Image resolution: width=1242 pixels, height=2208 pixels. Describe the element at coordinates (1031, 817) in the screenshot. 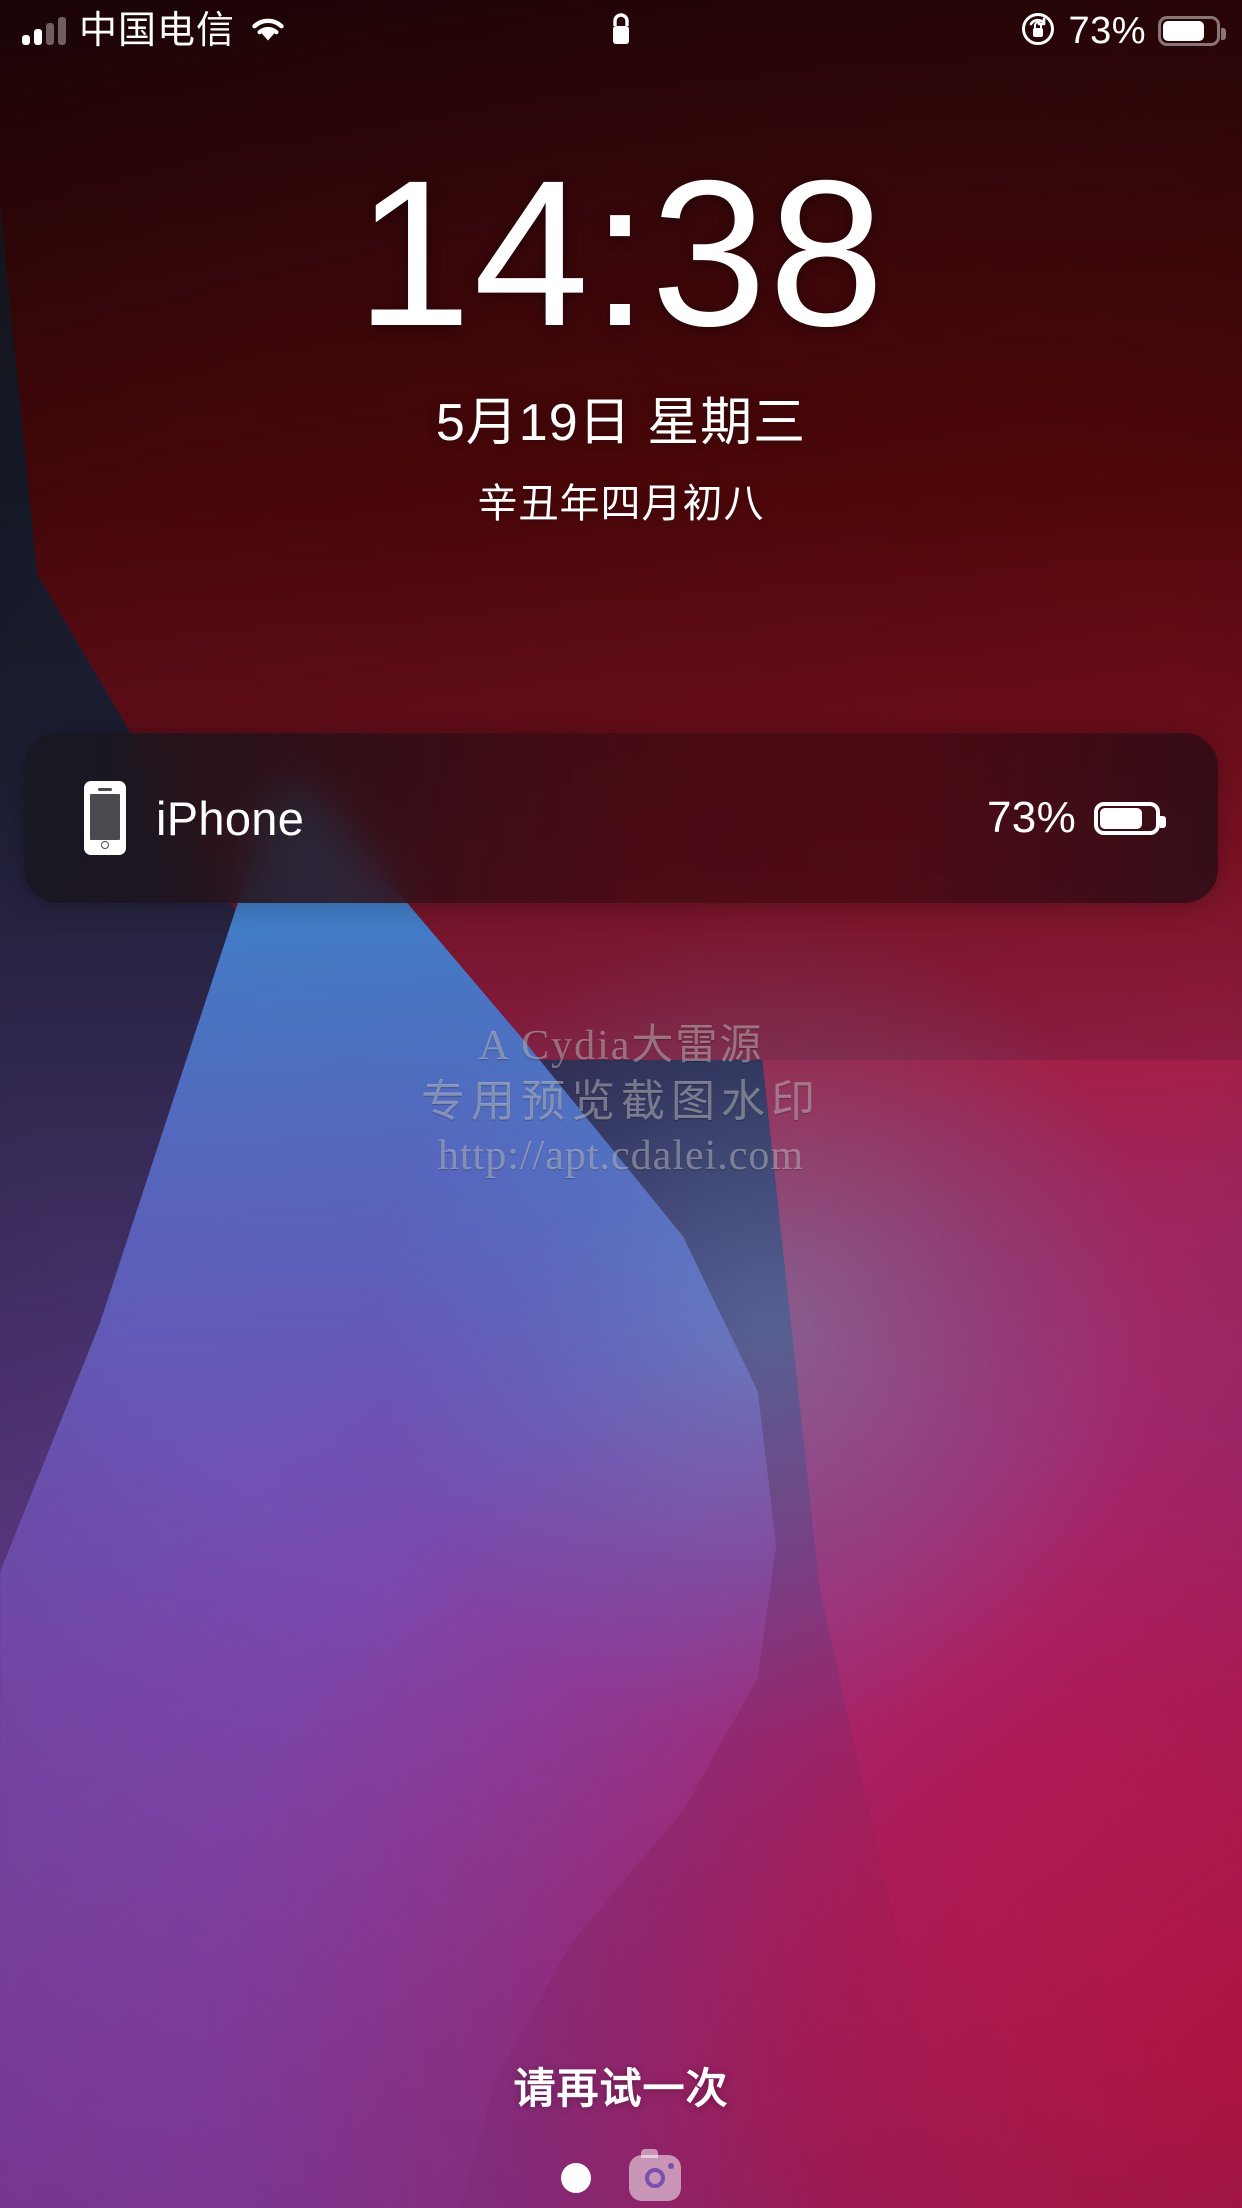

I see `device-battery-percent: 73%` at that location.